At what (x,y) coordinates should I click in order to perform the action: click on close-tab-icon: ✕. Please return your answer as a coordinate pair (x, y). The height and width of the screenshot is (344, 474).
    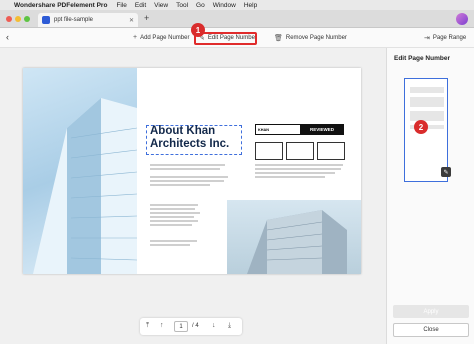
    Looking at the image, I should click on (131, 20).